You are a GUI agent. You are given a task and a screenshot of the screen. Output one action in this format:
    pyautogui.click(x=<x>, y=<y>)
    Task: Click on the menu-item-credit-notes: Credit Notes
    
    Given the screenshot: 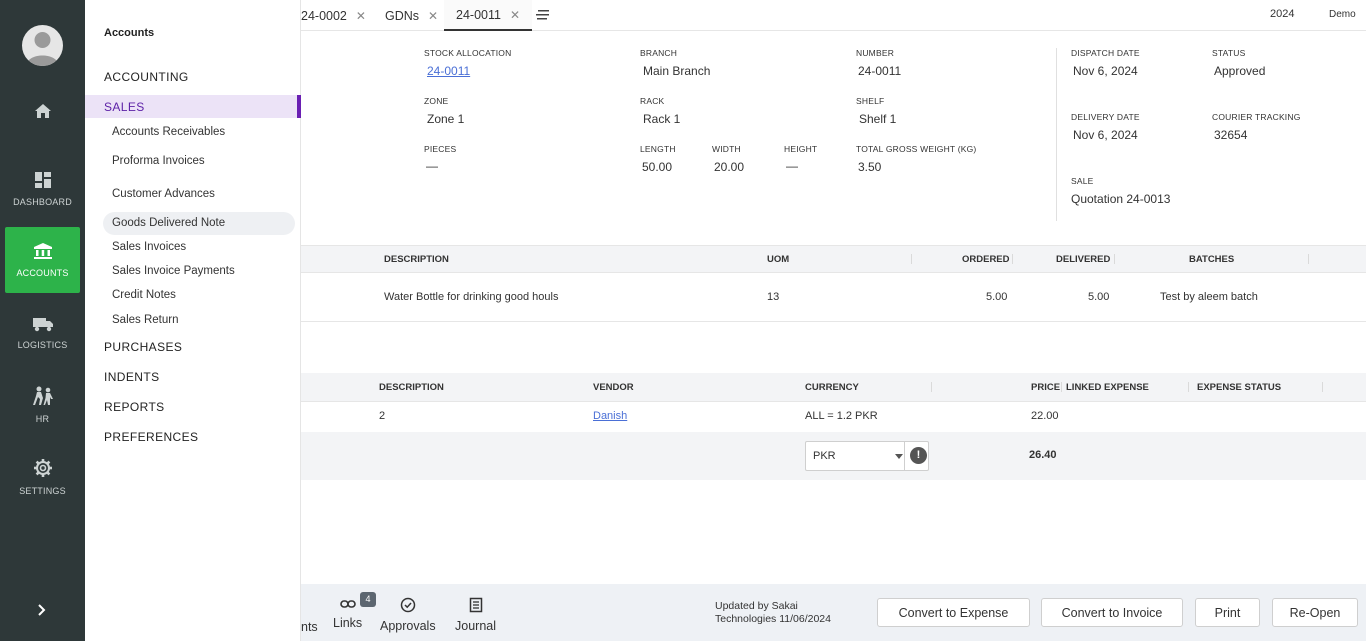 What is the action you would take?
    pyautogui.click(x=144, y=295)
    